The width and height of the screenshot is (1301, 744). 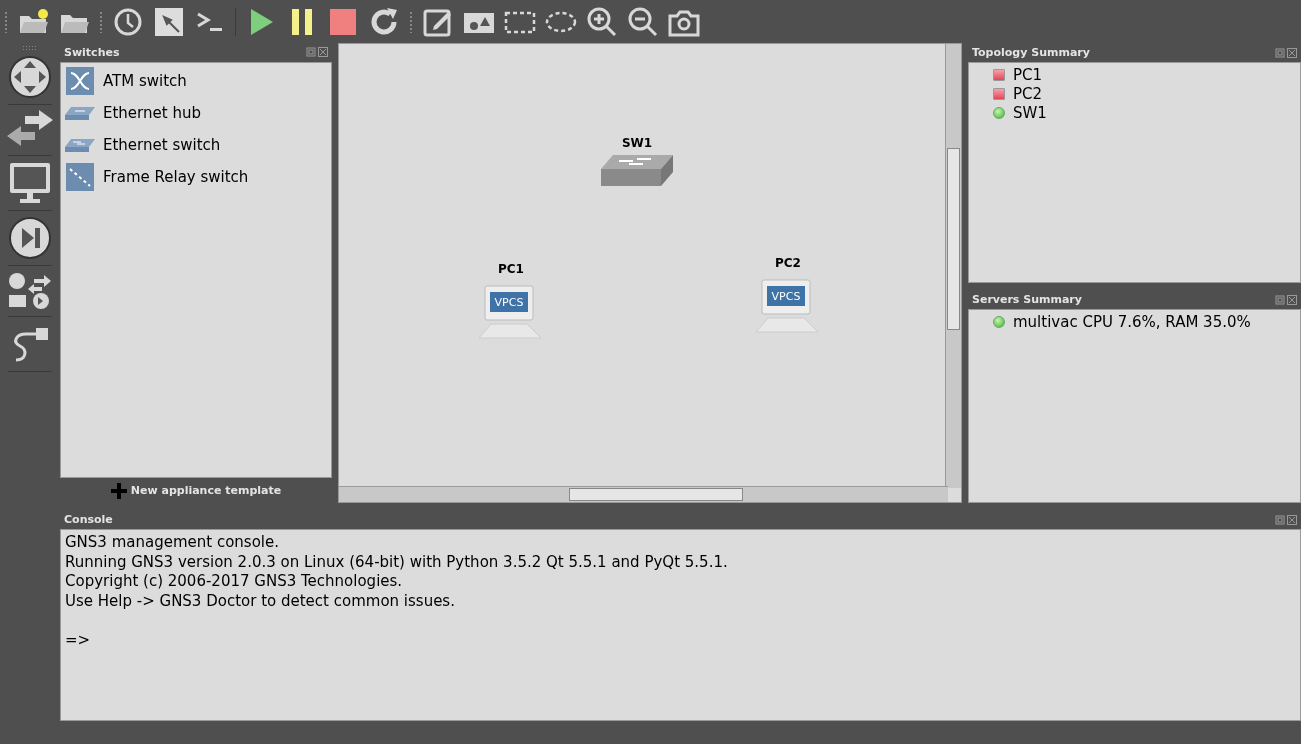 What do you see at coordinates (260, 601) in the screenshot?
I see `console-line: Use Help -> GNS3 Doctor to detect common issues.` at bounding box center [260, 601].